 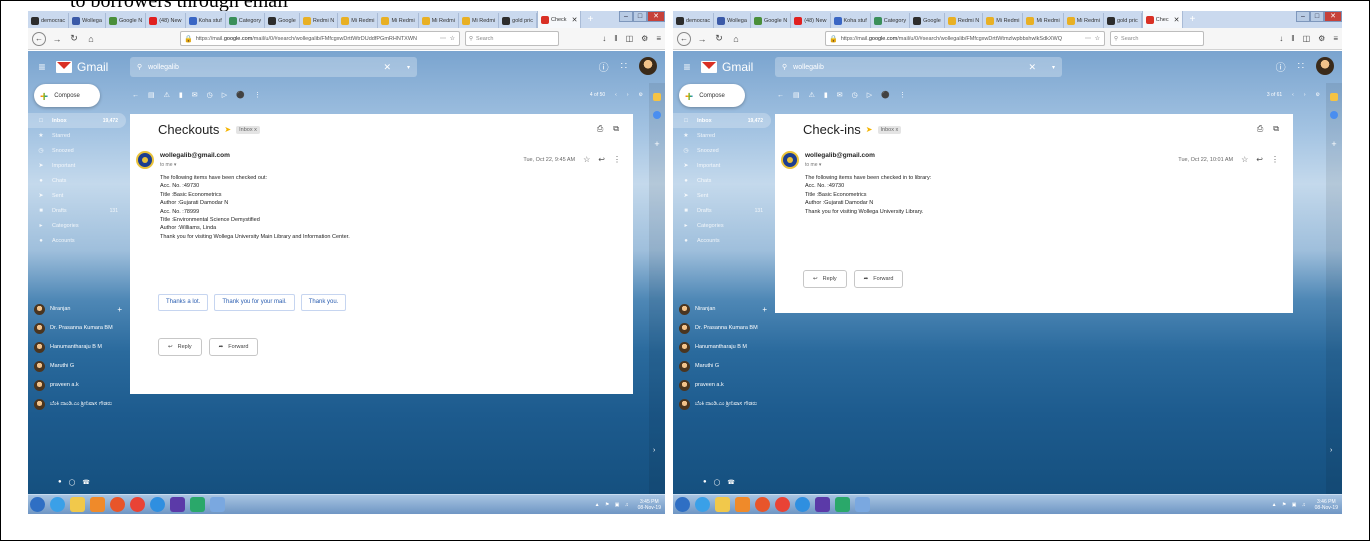 I want to click on older-icon: ›, so click(x=1305, y=95).